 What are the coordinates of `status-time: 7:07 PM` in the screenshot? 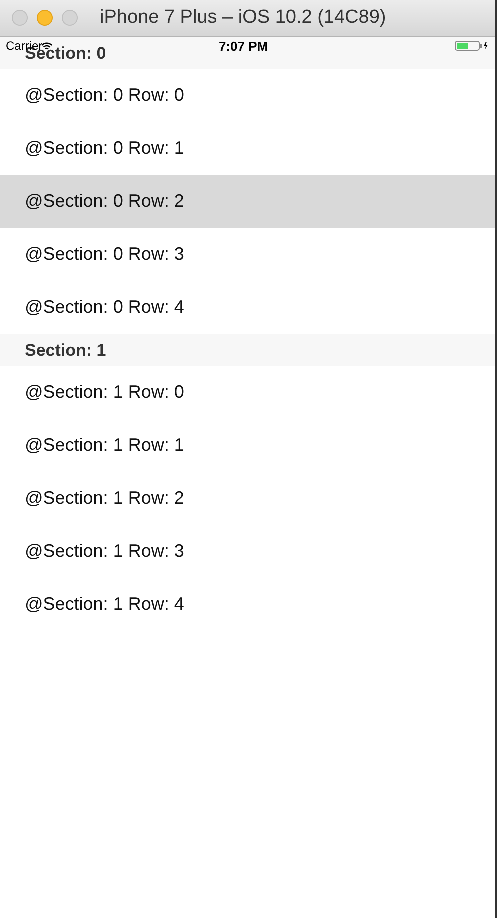 It's located at (243, 46).